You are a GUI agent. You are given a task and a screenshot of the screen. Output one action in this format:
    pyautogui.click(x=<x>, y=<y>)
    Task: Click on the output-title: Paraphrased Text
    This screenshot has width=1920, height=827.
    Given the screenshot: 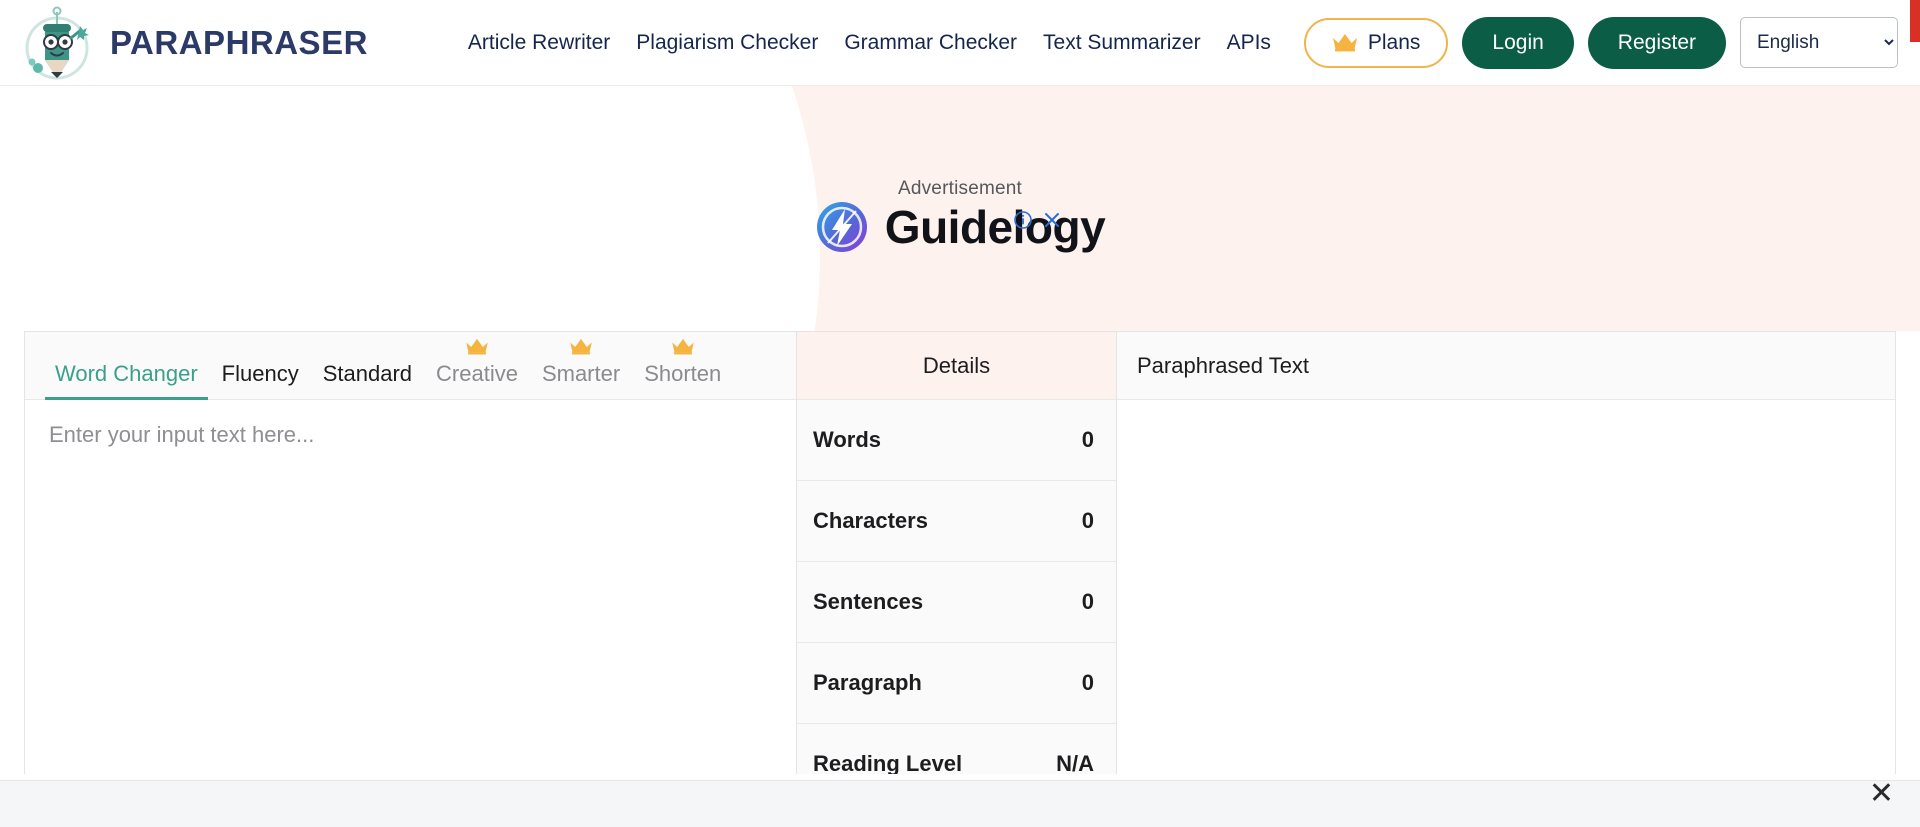 What is the action you would take?
    pyautogui.click(x=1506, y=366)
    